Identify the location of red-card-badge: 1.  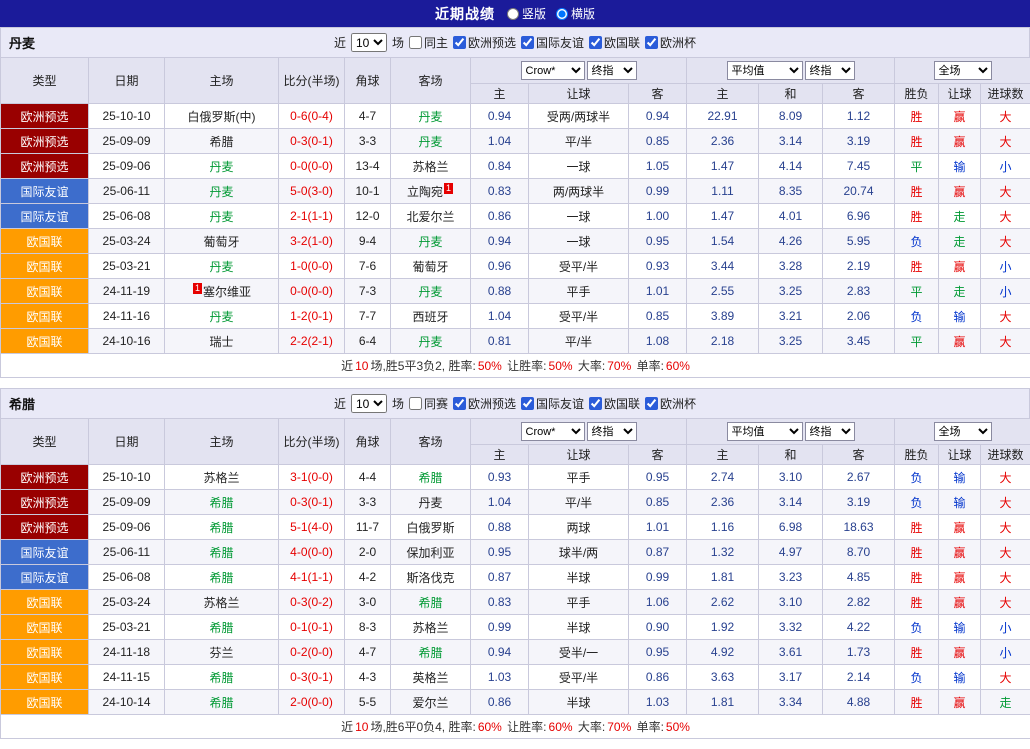
(197, 288).